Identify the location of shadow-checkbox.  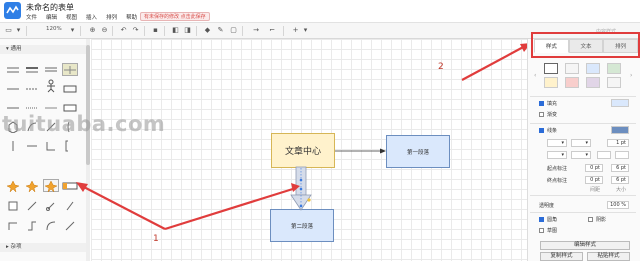
(590, 219).